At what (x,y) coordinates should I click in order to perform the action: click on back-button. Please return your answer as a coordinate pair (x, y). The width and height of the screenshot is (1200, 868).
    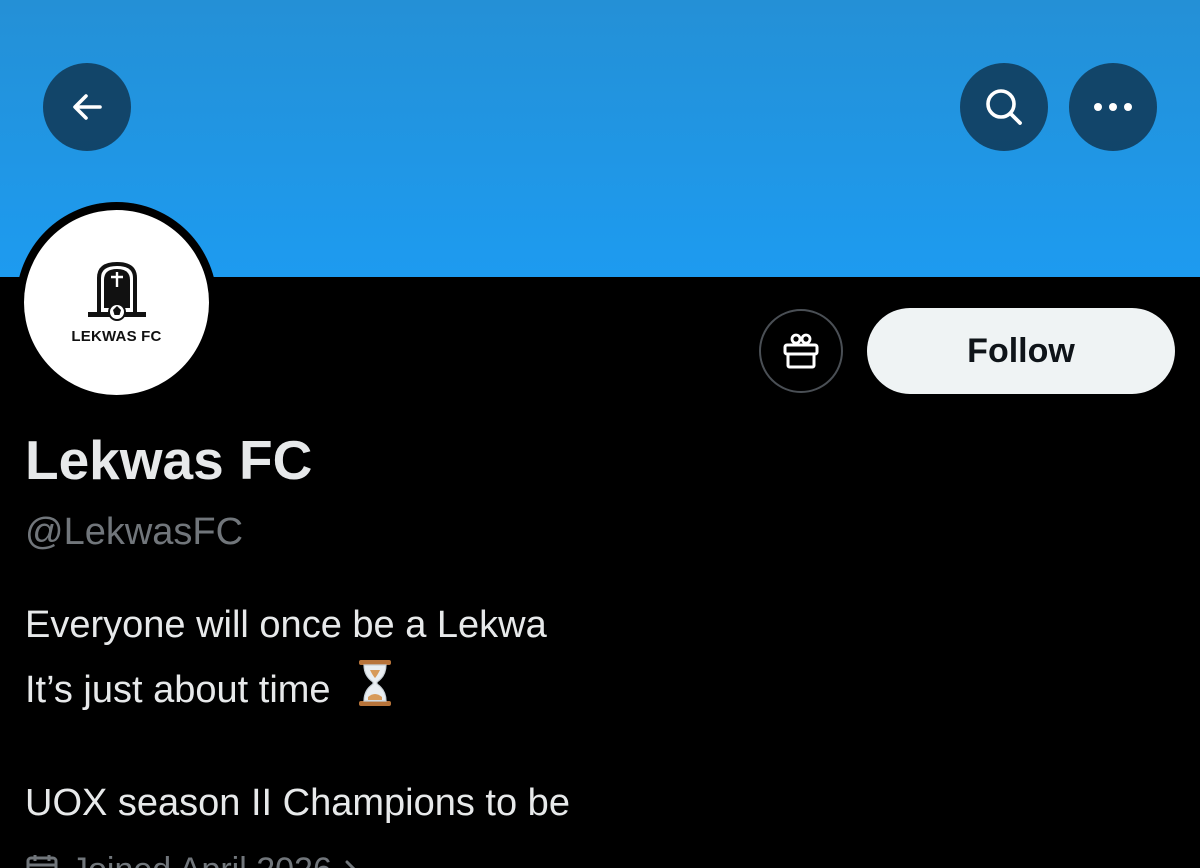
    Looking at the image, I should click on (87, 107).